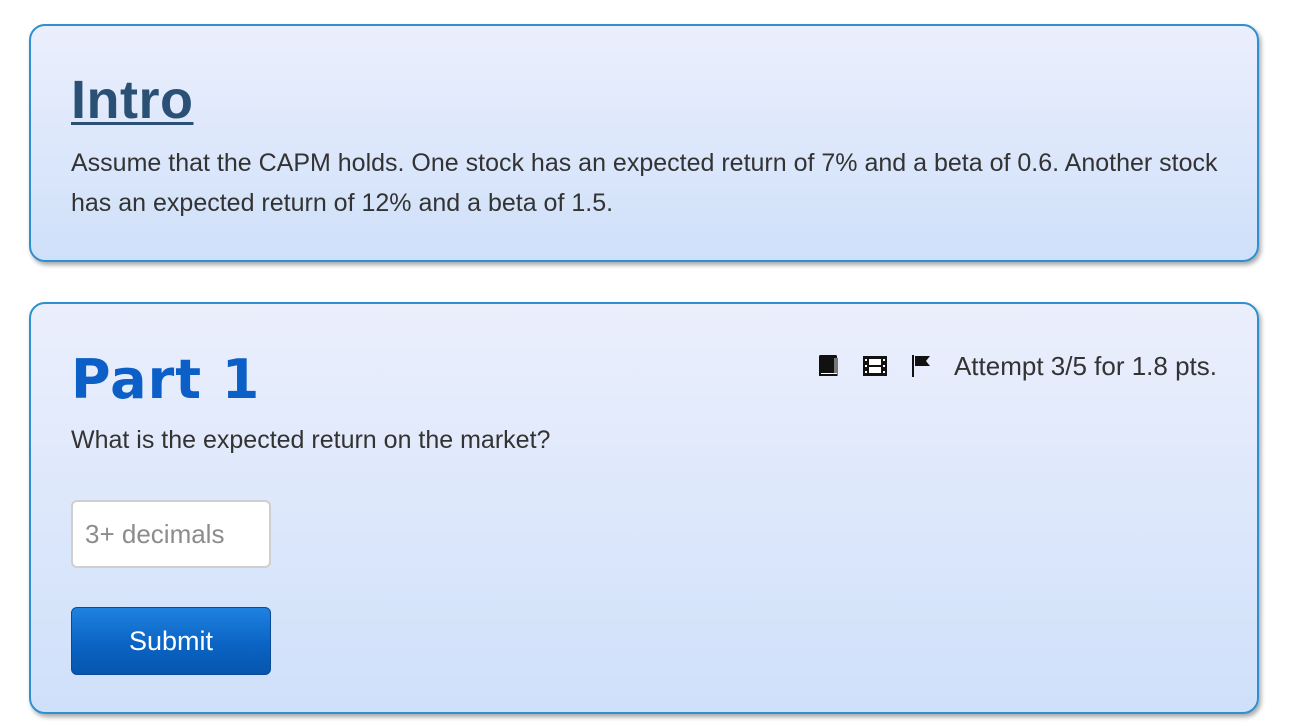 The width and height of the screenshot is (1292, 726). What do you see at coordinates (171, 534) in the screenshot?
I see `answer-input` at bounding box center [171, 534].